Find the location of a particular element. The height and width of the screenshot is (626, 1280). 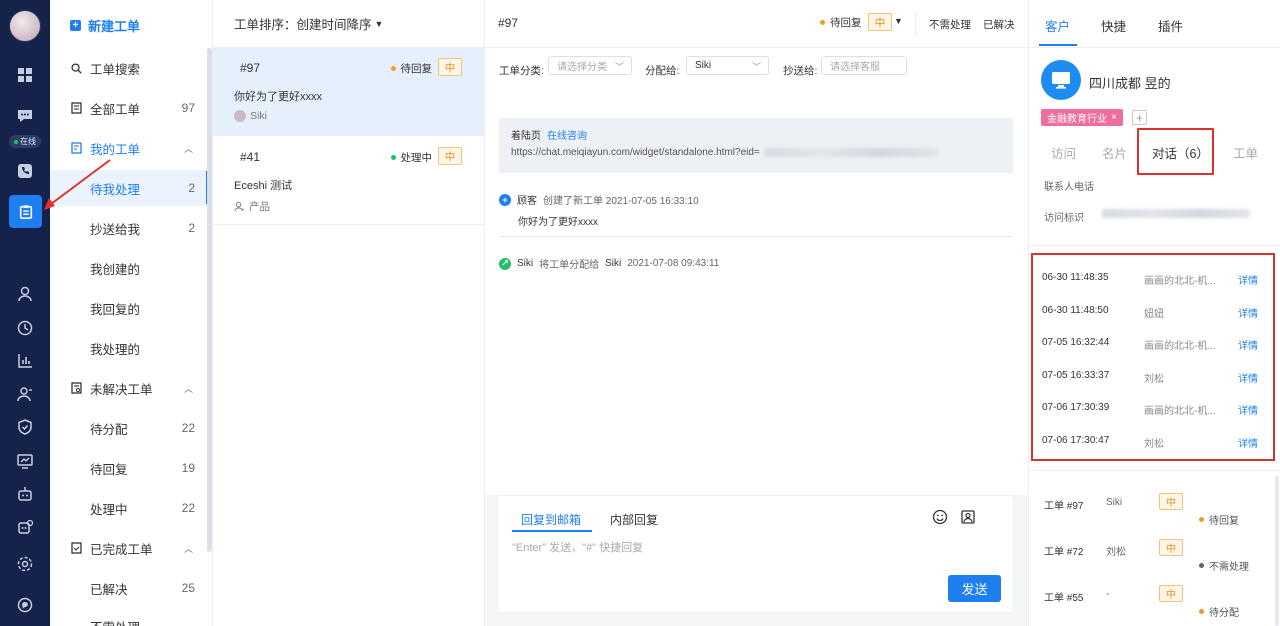

conversation-row: 07-06 17:30:39 画画的北北-机... 详情 is located at coordinates (1154, 409).